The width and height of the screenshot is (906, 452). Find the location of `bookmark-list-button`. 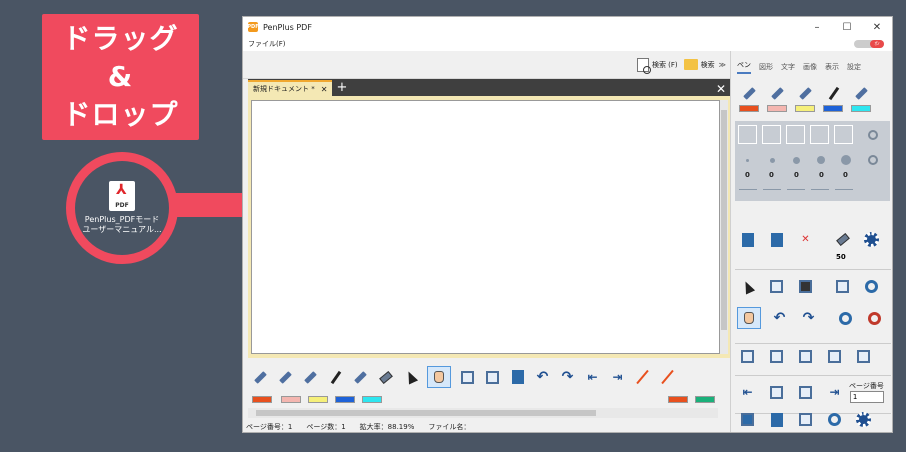

bookmark-list-button is located at coordinates (776, 419).